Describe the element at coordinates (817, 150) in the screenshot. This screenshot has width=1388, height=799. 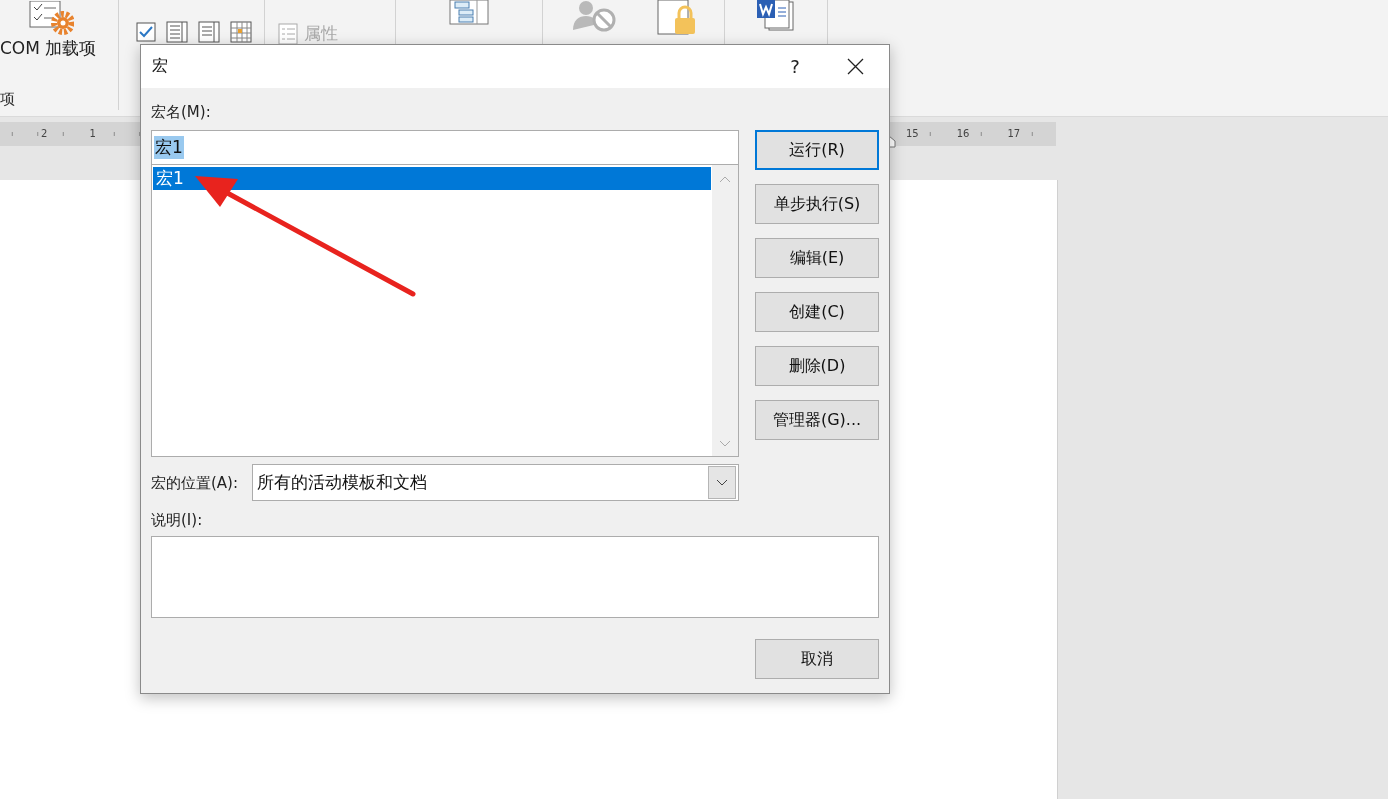
I see `dialog-button: 运行(R)` at that location.